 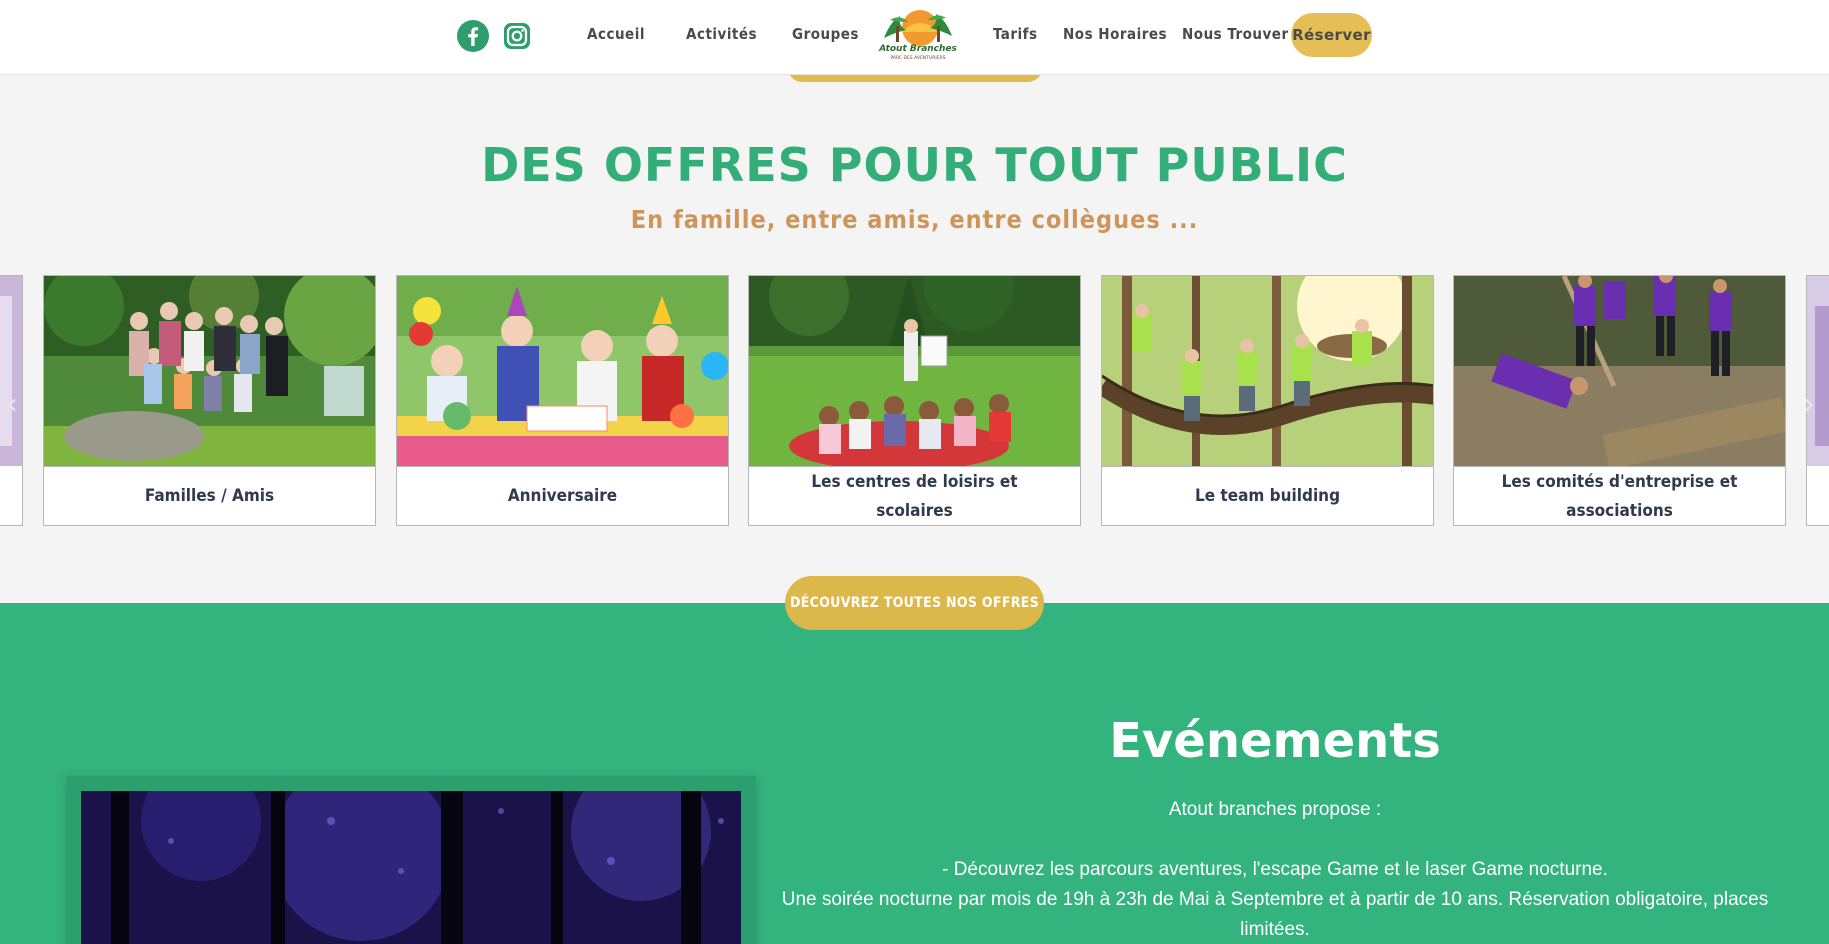 What do you see at coordinates (918, 58) in the screenshot?
I see `svg-text: PARC DES AVENTURIERS` at bounding box center [918, 58].